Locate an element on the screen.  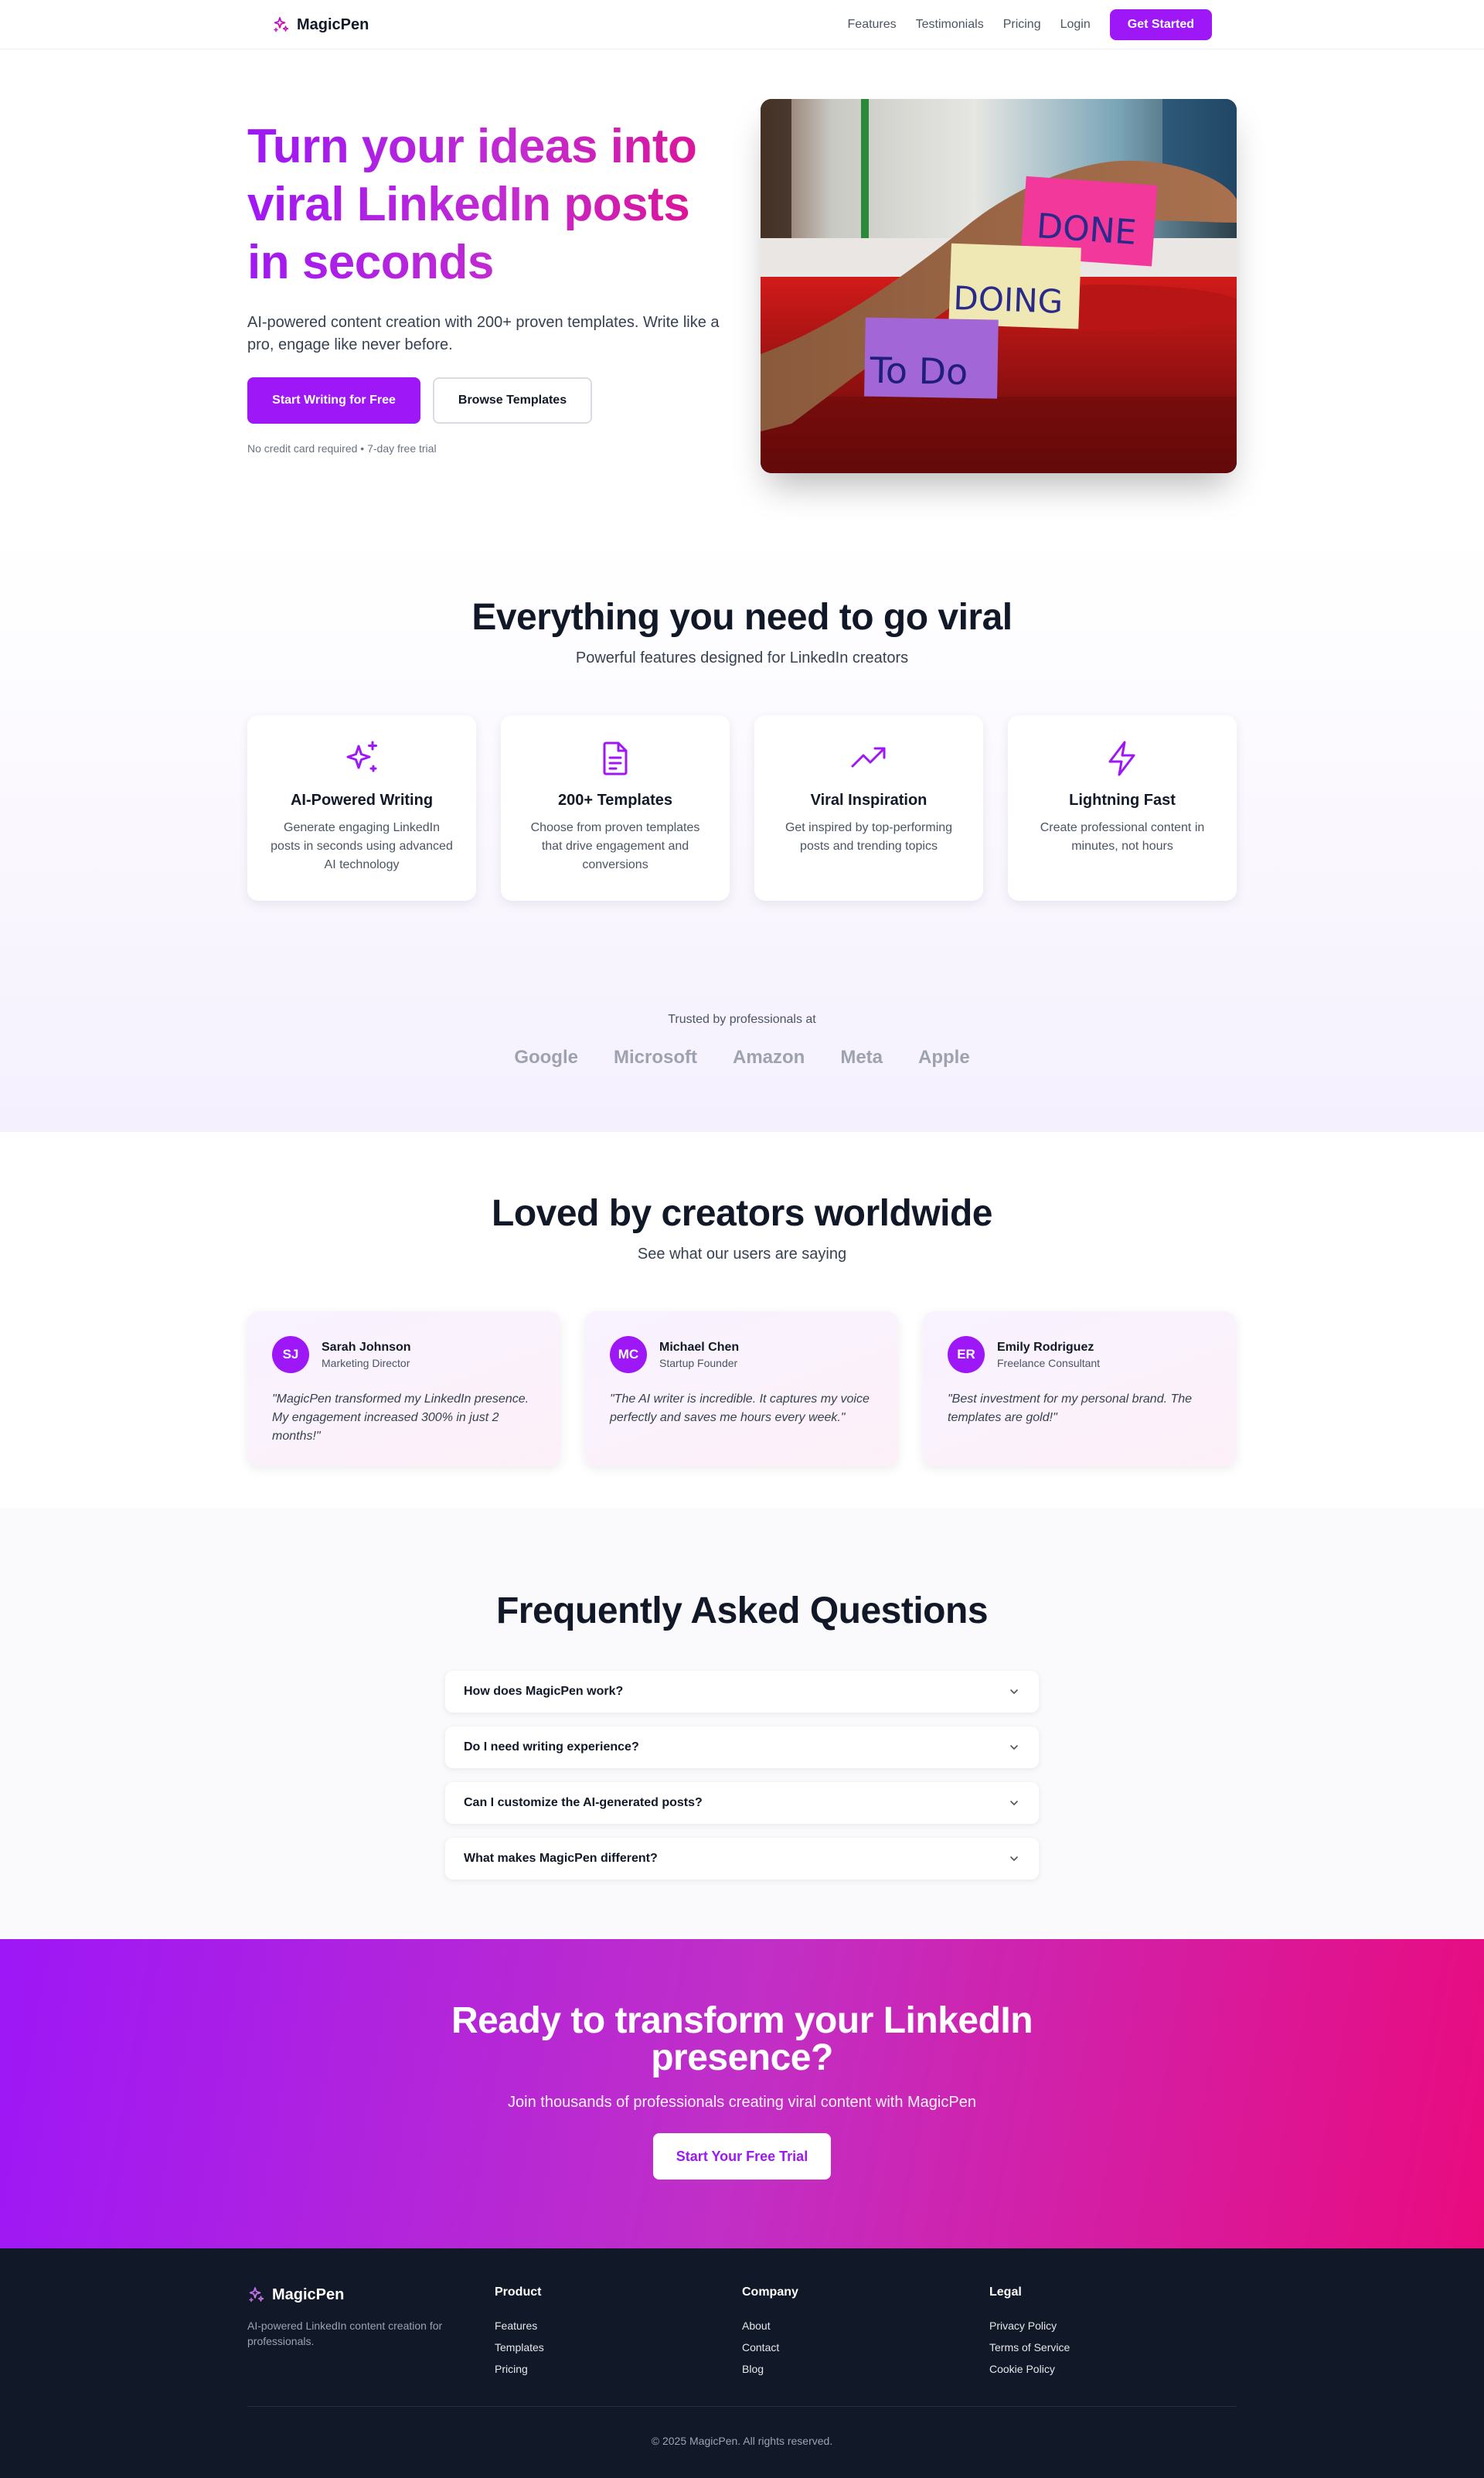
footer-column-title: Legal is located at coordinates (1005, 2292).